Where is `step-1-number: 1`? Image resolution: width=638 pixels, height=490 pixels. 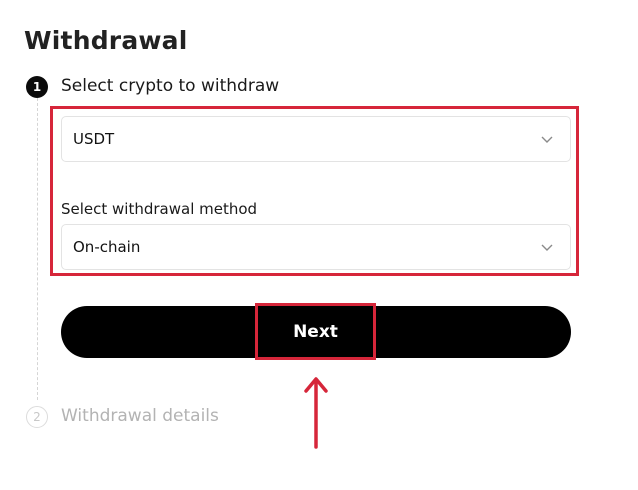 step-1-number: 1 is located at coordinates (37, 87).